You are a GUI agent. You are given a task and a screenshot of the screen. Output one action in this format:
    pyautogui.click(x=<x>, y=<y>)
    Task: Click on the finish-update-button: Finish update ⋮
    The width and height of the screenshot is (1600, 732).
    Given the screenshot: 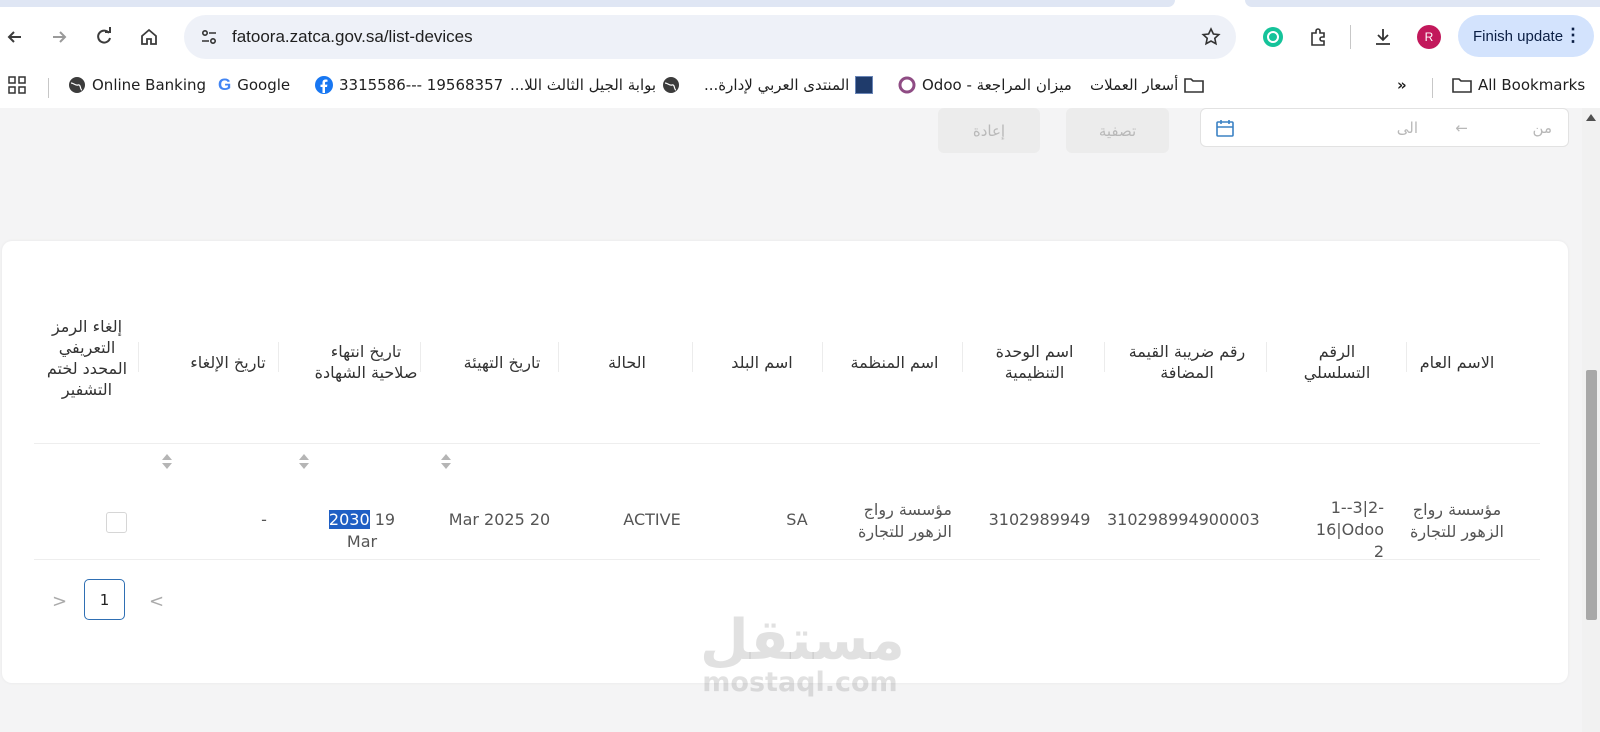 What is the action you would take?
    pyautogui.click(x=1526, y=36)
    